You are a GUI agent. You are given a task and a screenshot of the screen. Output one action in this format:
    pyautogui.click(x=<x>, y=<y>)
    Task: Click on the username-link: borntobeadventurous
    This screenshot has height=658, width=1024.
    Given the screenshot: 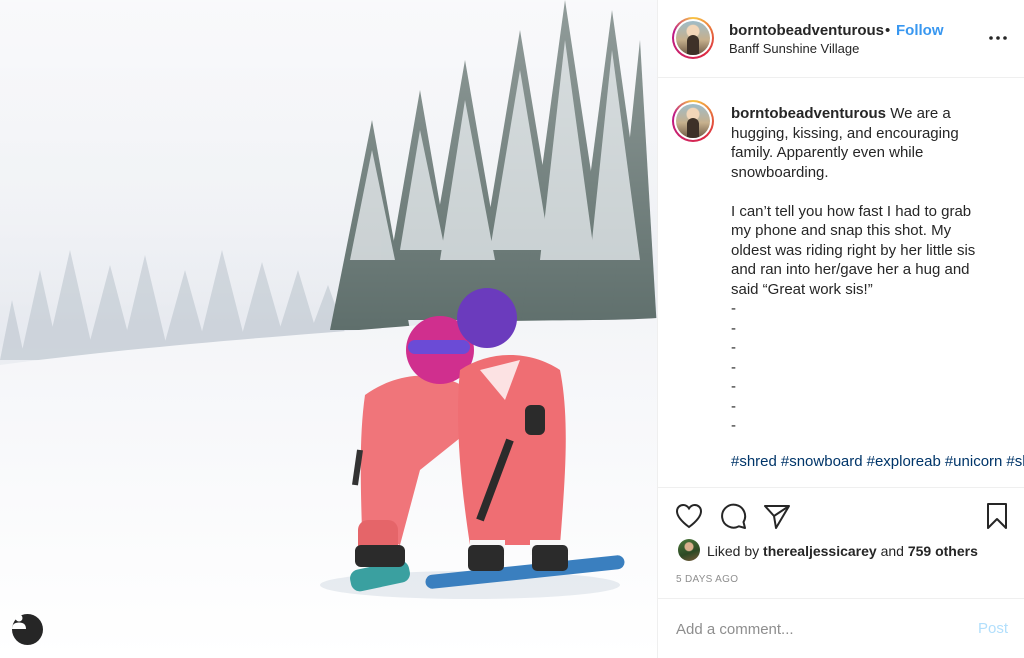 What is the action you would take?
    pyautogui.click(x=806, y=30)
    